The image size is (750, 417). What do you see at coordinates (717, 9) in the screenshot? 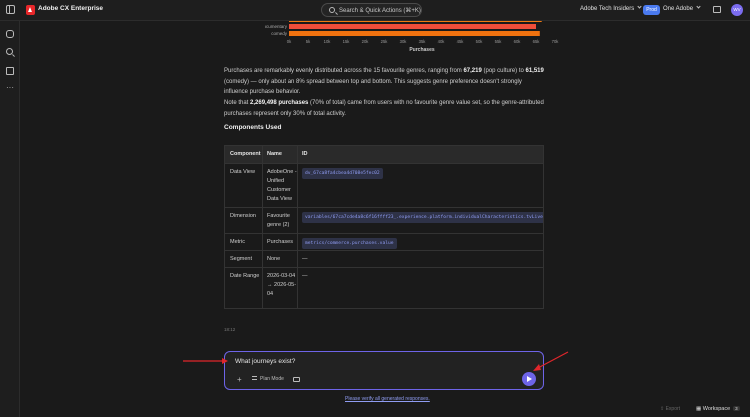
I see `notifications-icon` at bounding box center [717, 9].